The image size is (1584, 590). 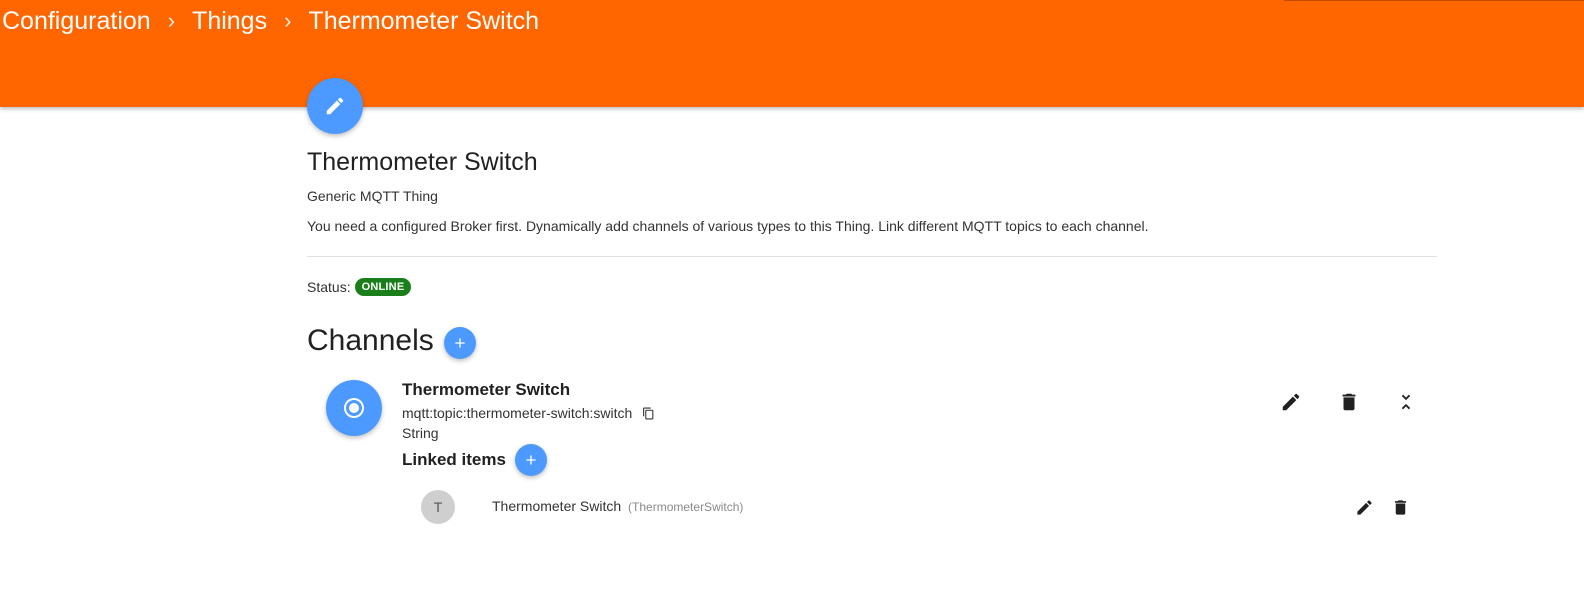 I want to click on delete-link-button, so click(x=1400, y=507).